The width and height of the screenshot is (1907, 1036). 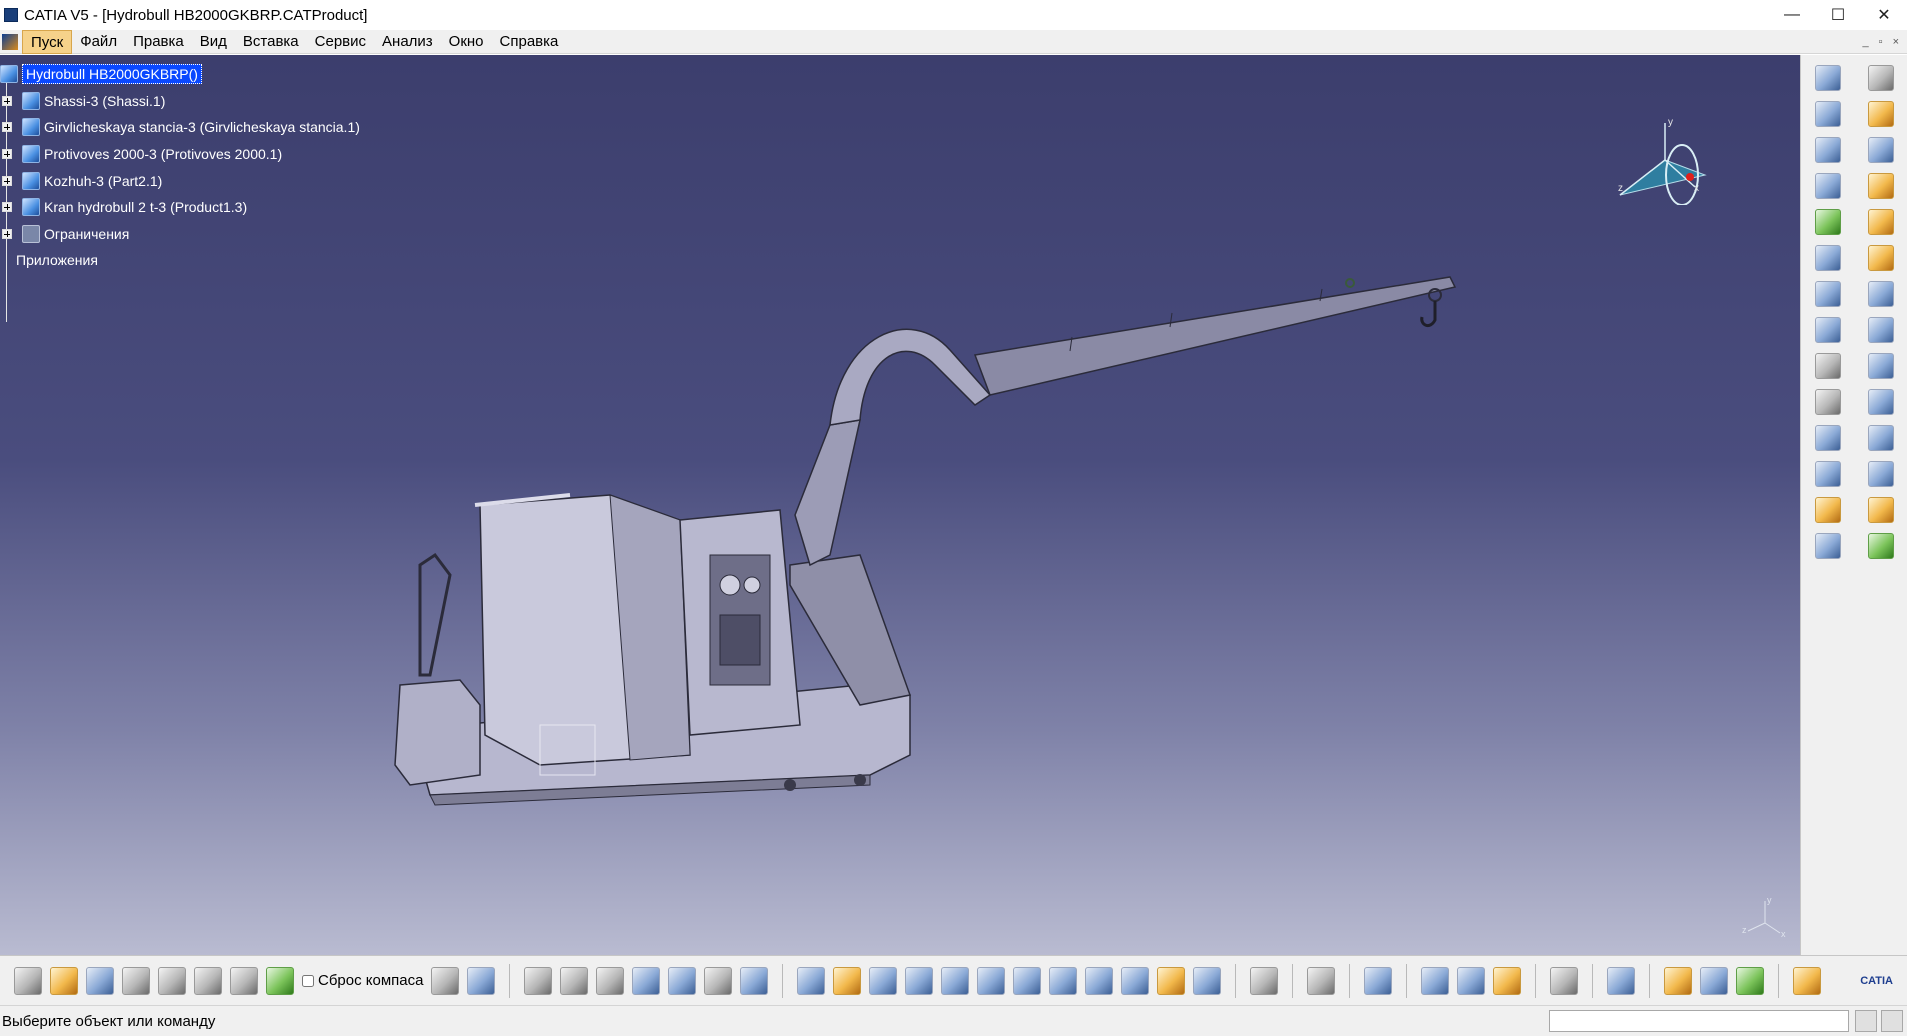 I want to click on menu-tools: Сервис, so click(x=340, y=42).